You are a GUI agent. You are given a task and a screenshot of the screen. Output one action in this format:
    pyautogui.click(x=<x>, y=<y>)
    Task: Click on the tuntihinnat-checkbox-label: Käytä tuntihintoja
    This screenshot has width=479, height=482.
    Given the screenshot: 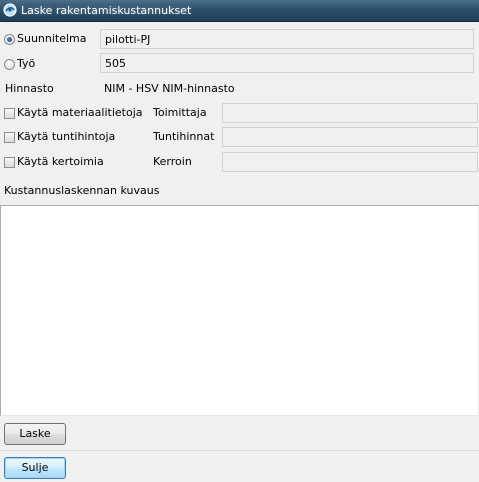 What is the action you would take?
    pyautogui.click(x=66, y=136)
    